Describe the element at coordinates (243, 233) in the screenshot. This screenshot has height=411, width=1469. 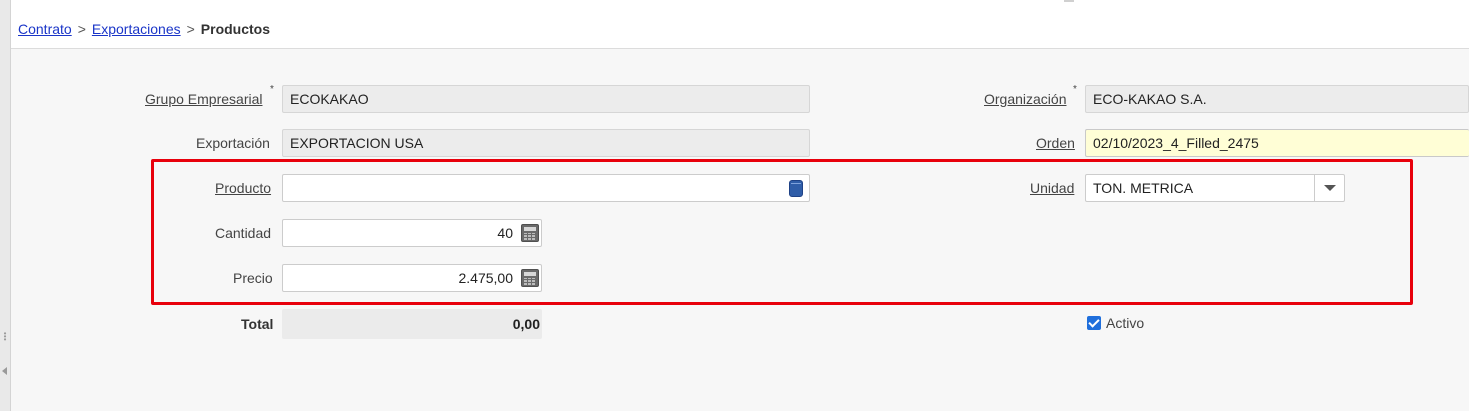
I see `cantidad-label: Cantidad` at that location.